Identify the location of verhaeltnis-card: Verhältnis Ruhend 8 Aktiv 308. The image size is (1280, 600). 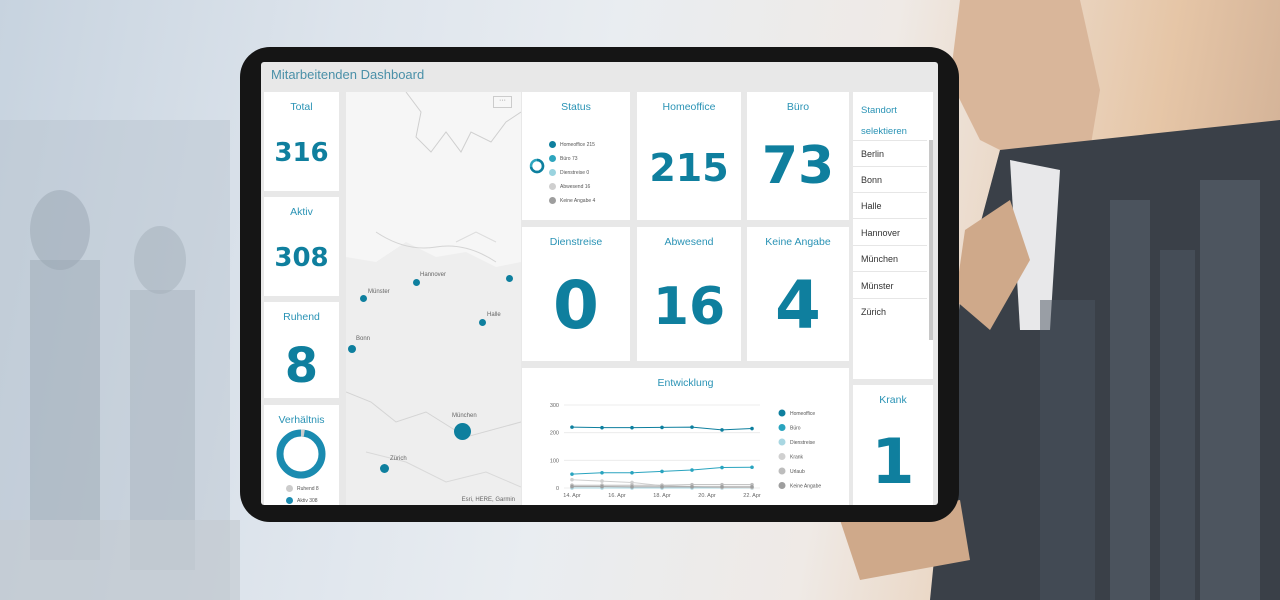
(301, 455).